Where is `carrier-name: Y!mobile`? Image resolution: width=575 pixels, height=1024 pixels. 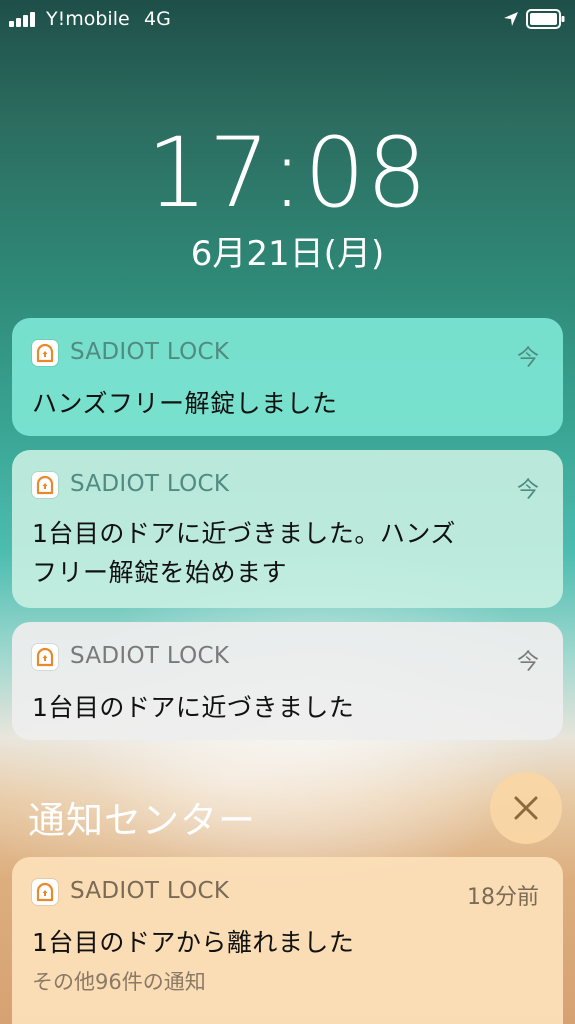
carrier-name: Y!mobile is located at coordinates (88, 19).